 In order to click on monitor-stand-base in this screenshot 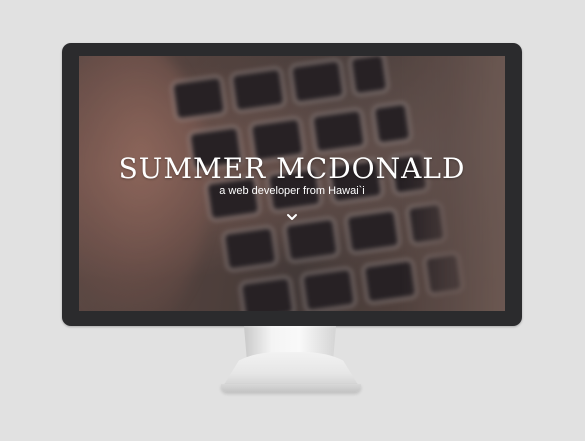, I will do `click(291, 388)`.